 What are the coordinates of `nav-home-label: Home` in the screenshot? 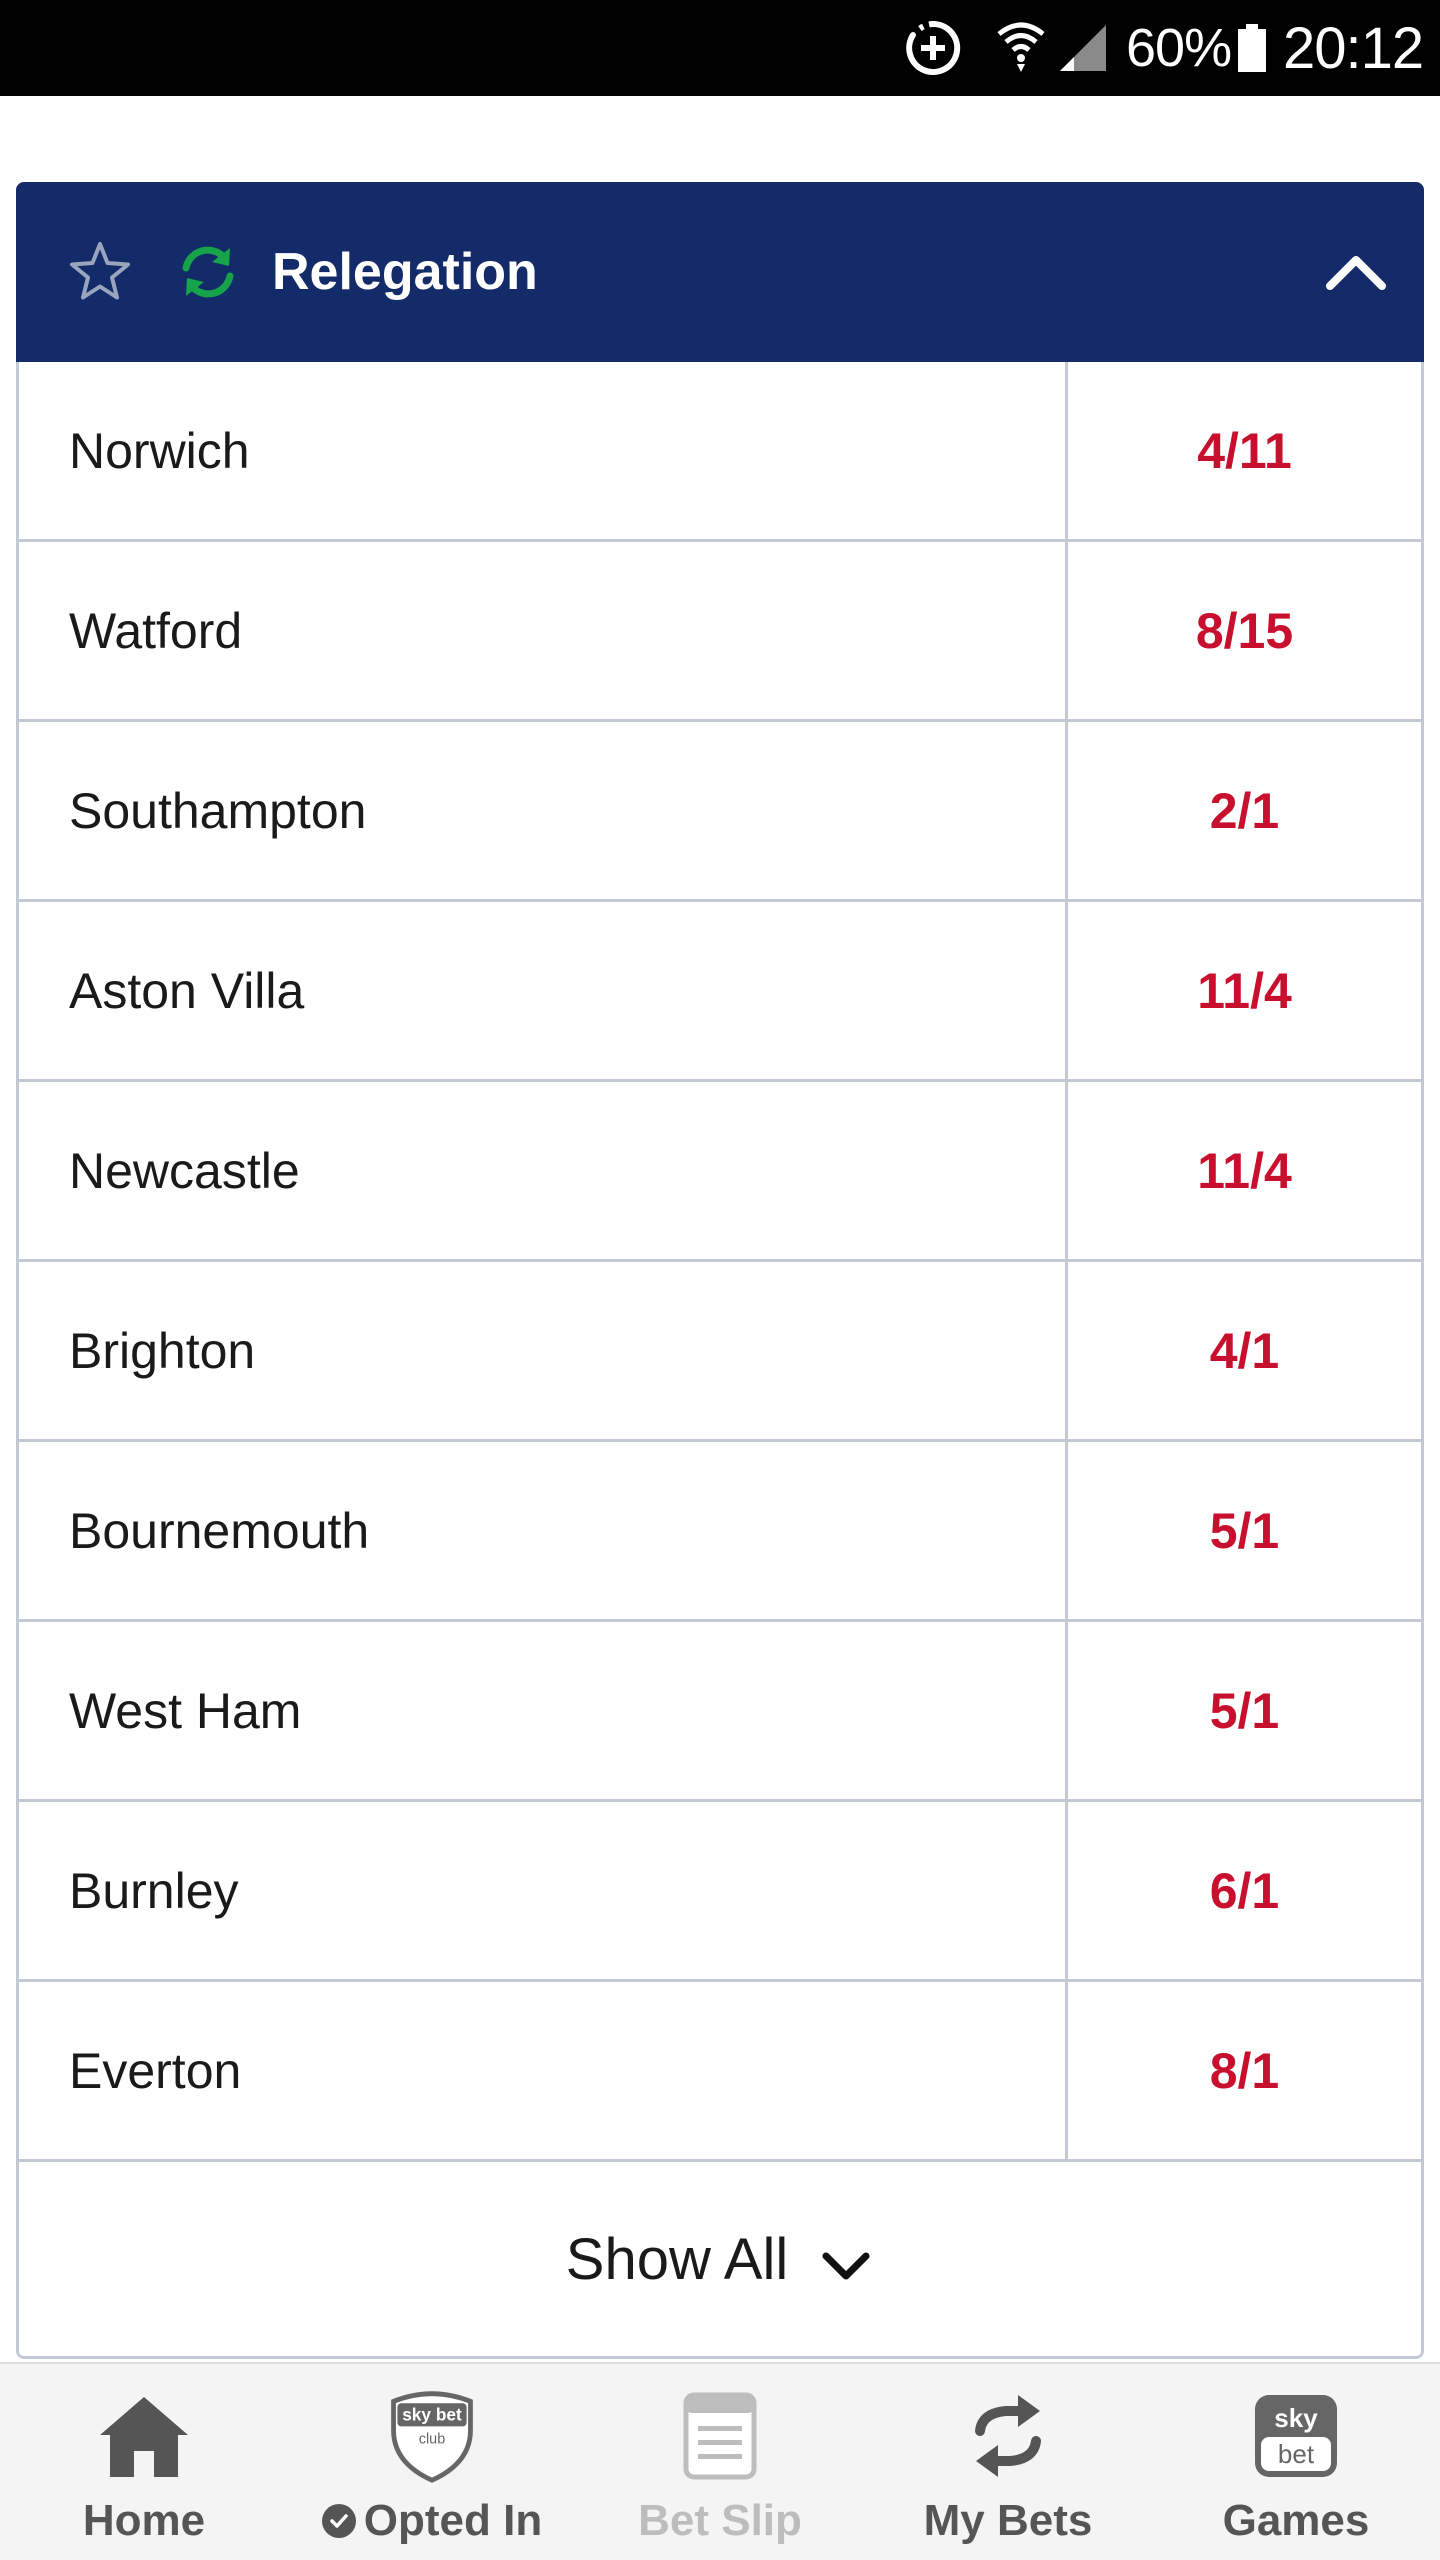 It's located at (144, 2520).